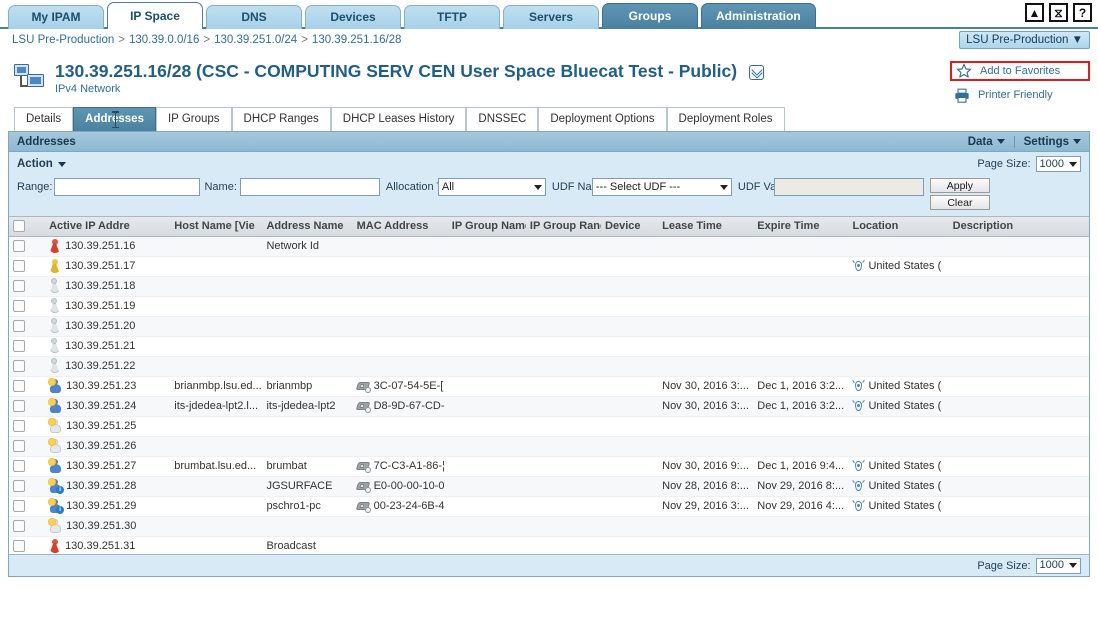 The height and width of the screenshot is (636, 1098). I want to click on col-ip-group-name: IP Group Name, so click(486, 227).